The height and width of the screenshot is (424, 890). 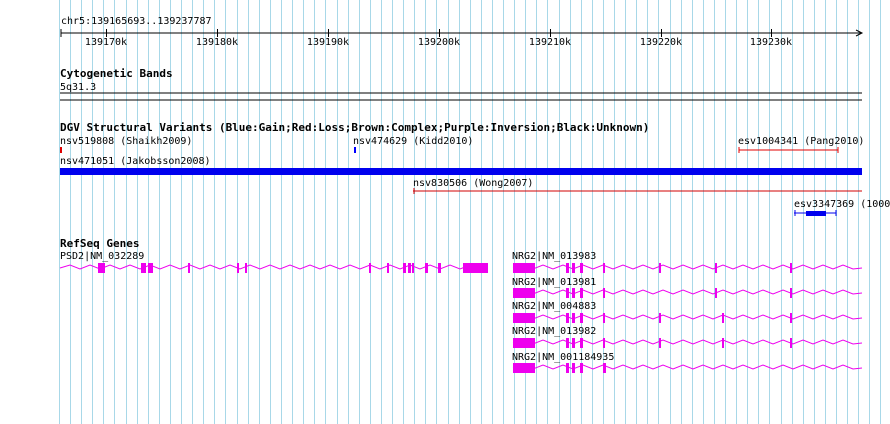 What do you see at coordinates (637, 186) in the screenshot?
I see `variant-nsv830506: nsv830506 (Wong2007)` at bounding box center [637, 186].